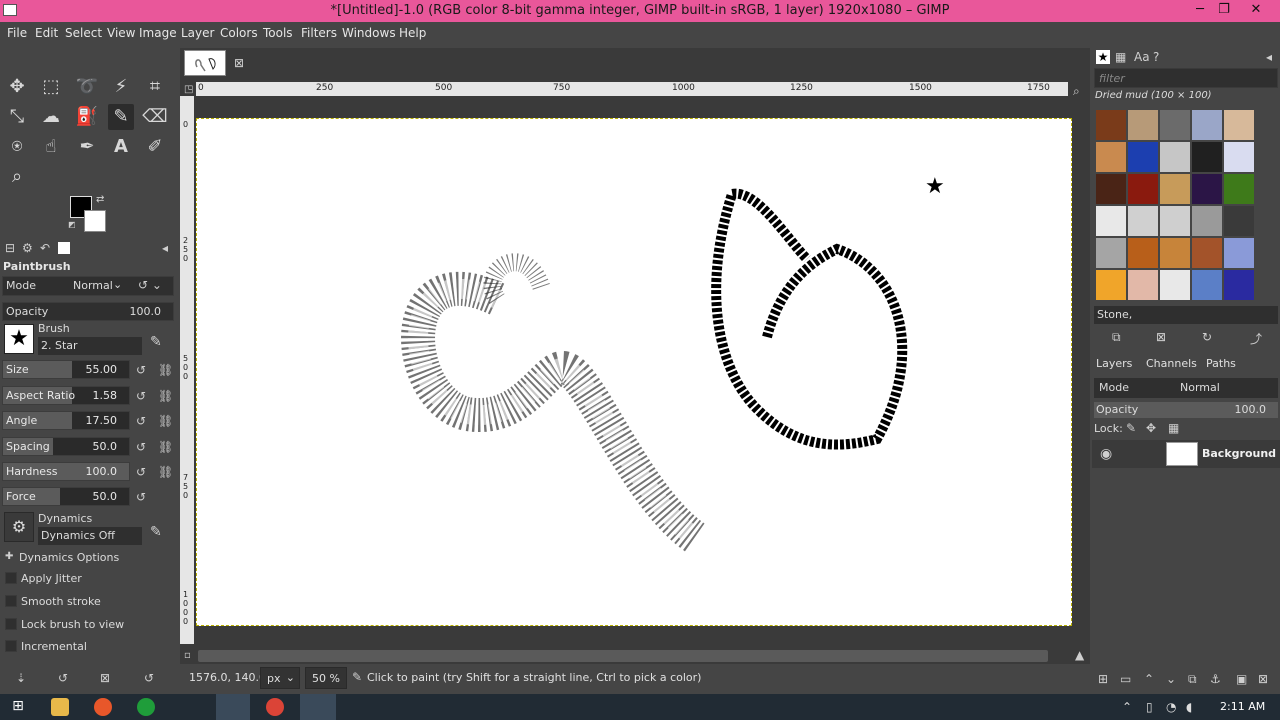 The height and width of the screenshot is (720, 1280). I want to click on tab-layers: Layers, so click(1114, 364).